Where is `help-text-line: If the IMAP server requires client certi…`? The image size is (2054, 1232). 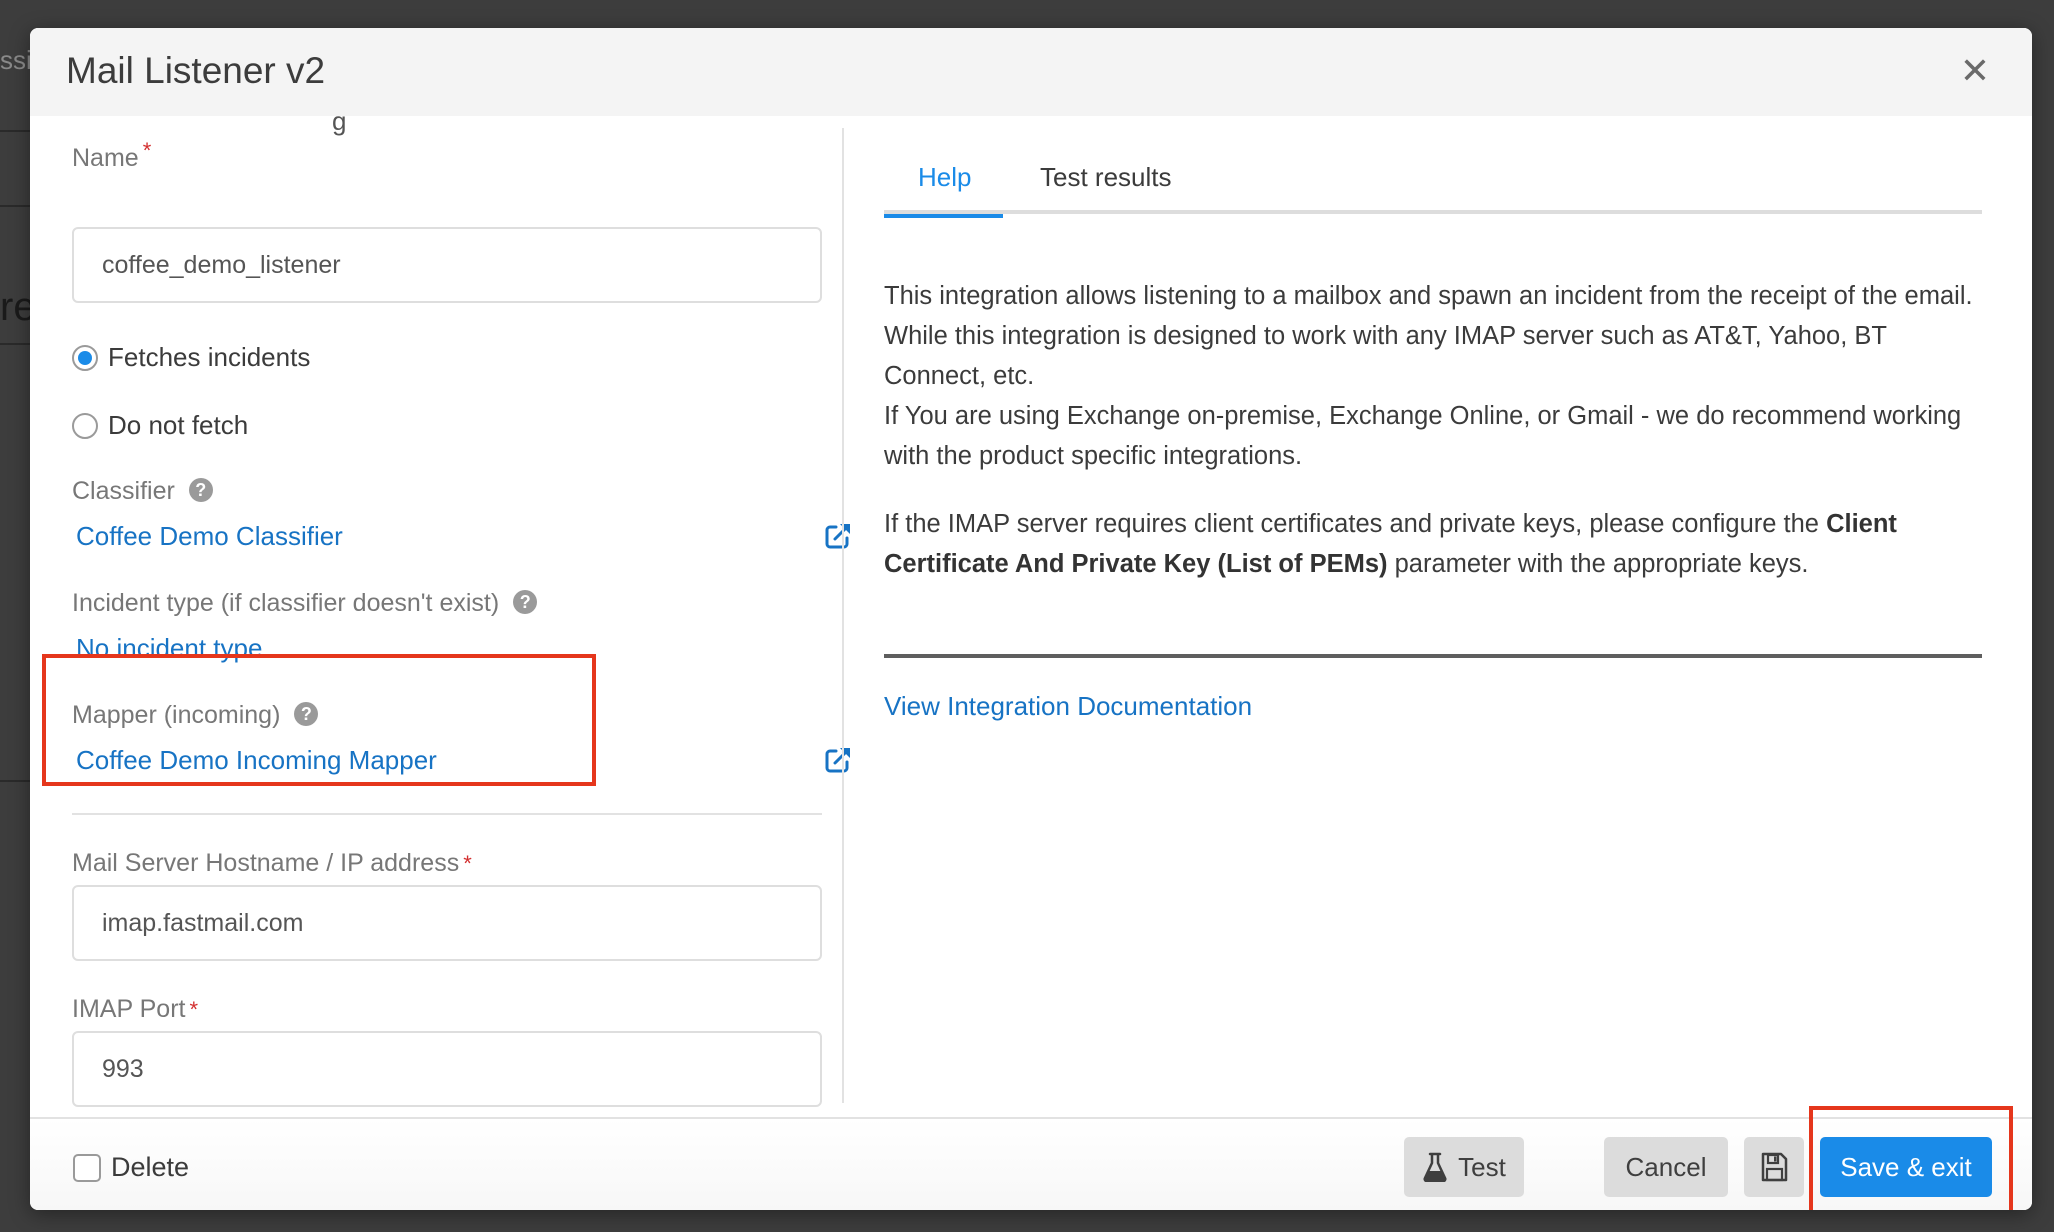 help-text-line: If the IMAP server requires client certi… is located at coordinates (1355, 524).